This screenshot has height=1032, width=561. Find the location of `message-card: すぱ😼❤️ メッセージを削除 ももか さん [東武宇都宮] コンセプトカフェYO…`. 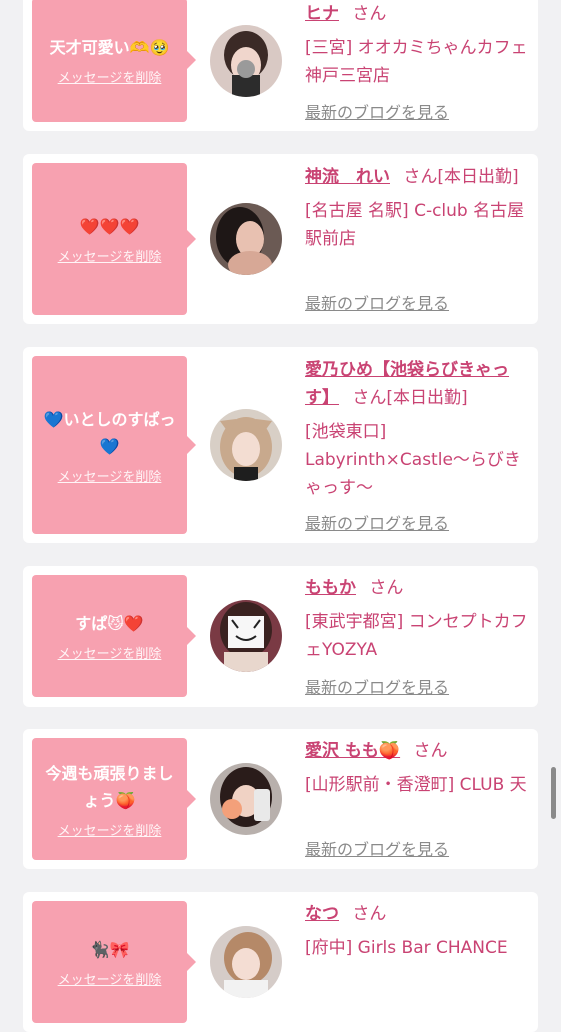

message-card: すぱ😼❤️ メッセージを削除 ももか さん [東武宇都宮] コンセプトカフェYO… is located at coordinates (280, 636).